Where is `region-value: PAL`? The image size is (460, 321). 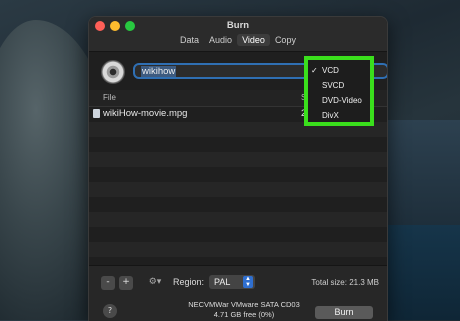 region-value: PAL is located at coordinates (222, 282).